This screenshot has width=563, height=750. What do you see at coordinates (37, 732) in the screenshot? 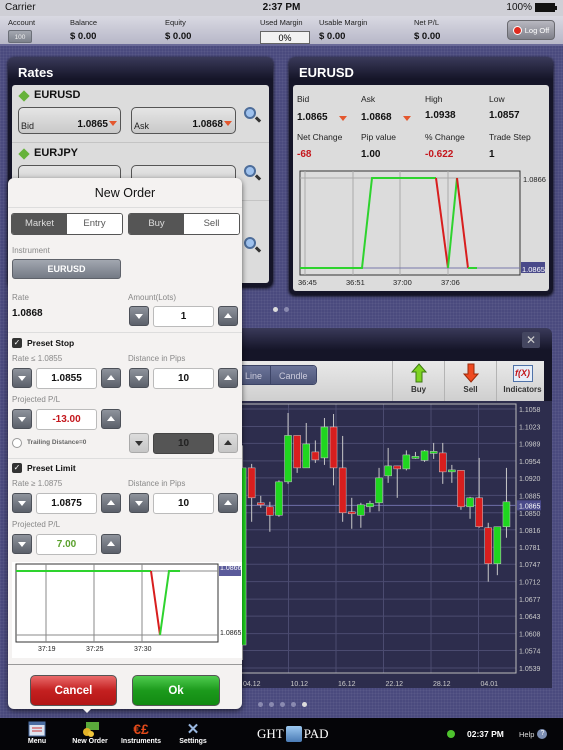
I see `nav-menu: Menu` at bounding box center [37, 732].